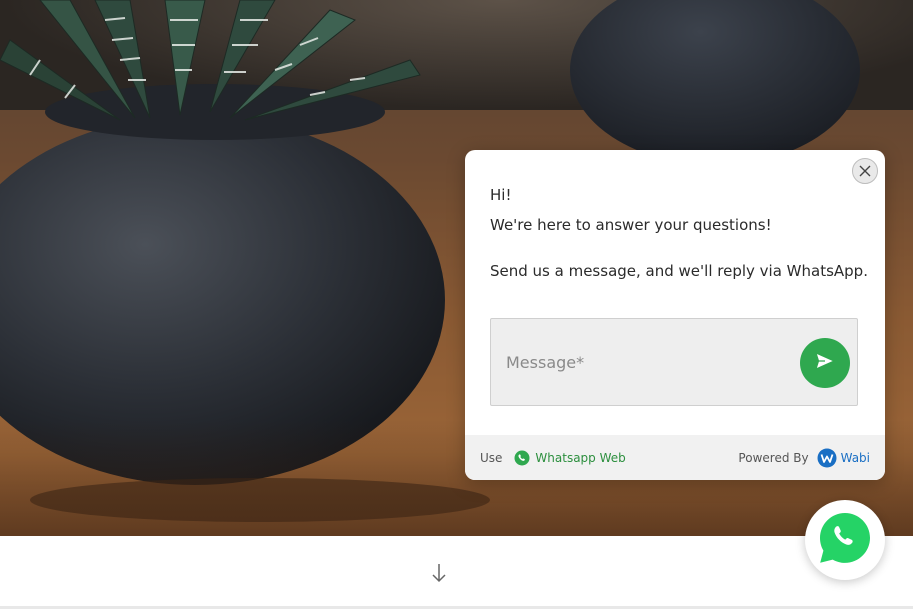 The width and height of the screenshot is (913, 609). I want to click on wabi-label: Wabi, so click(855, 457).